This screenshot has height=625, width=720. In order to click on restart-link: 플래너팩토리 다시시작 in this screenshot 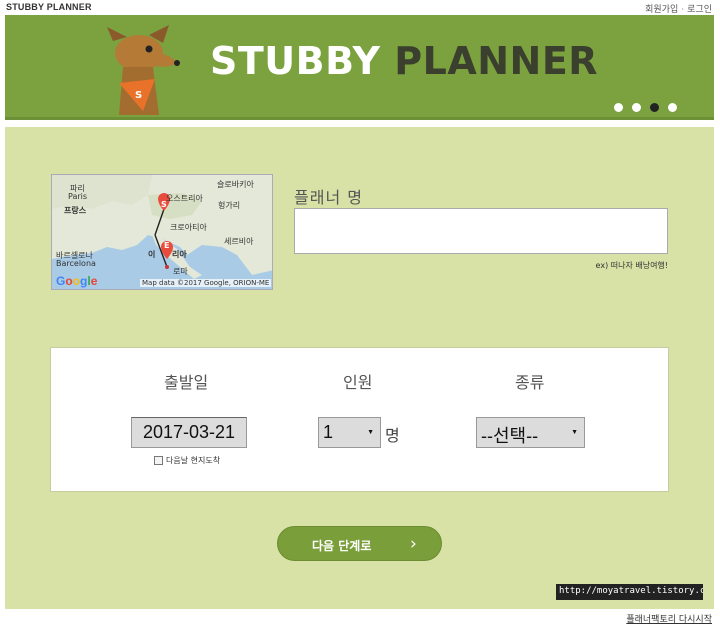, I will do `click(669, 618)`.